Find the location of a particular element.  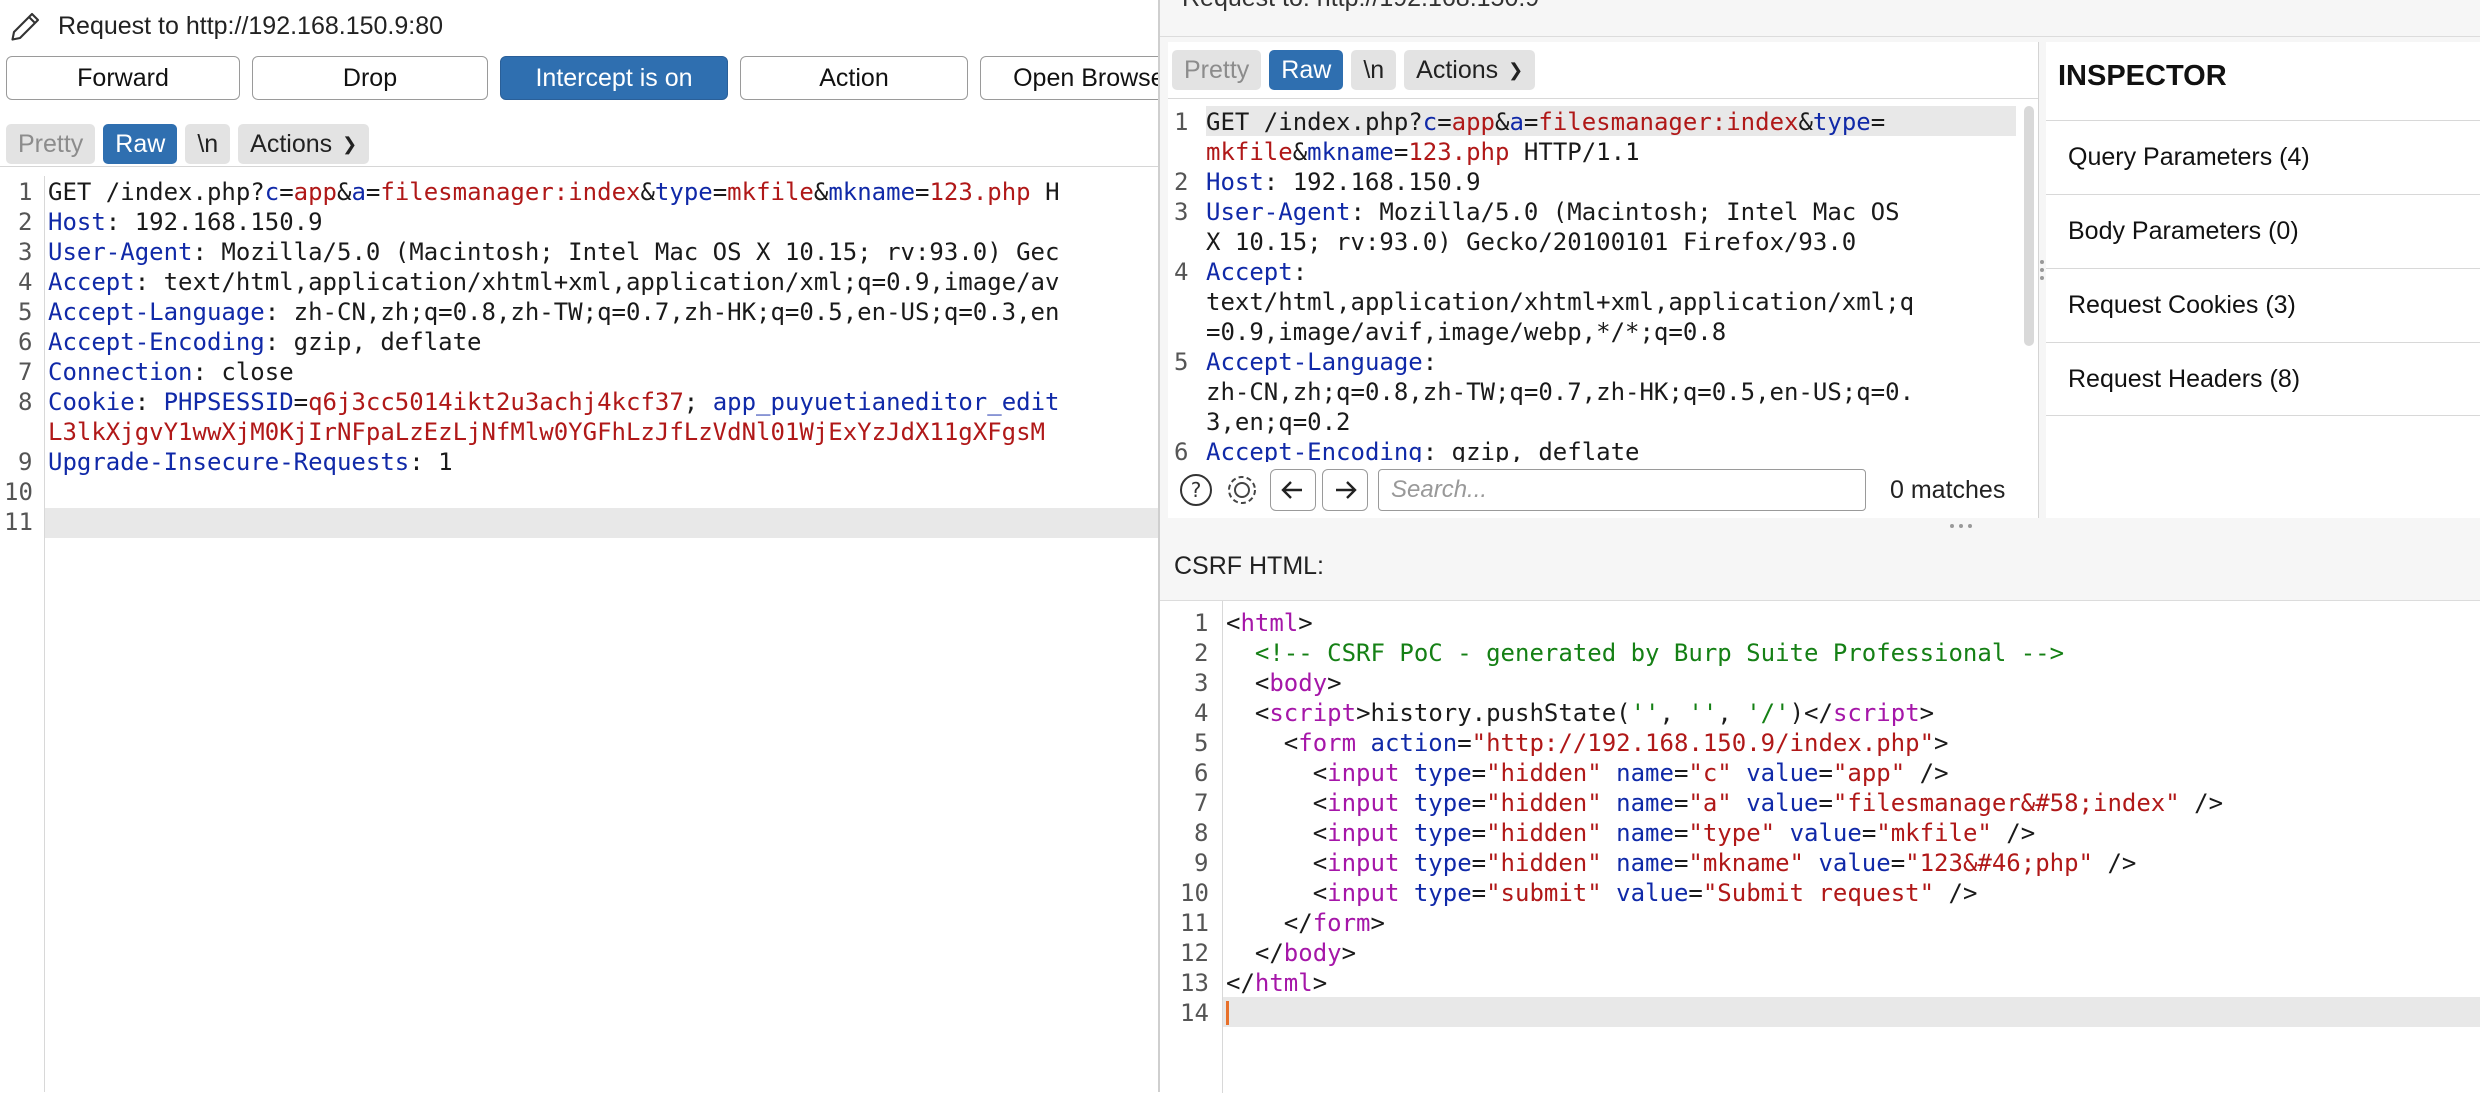

intercept-toggle-button: Intercept is on is located at coordinates (614, 78).